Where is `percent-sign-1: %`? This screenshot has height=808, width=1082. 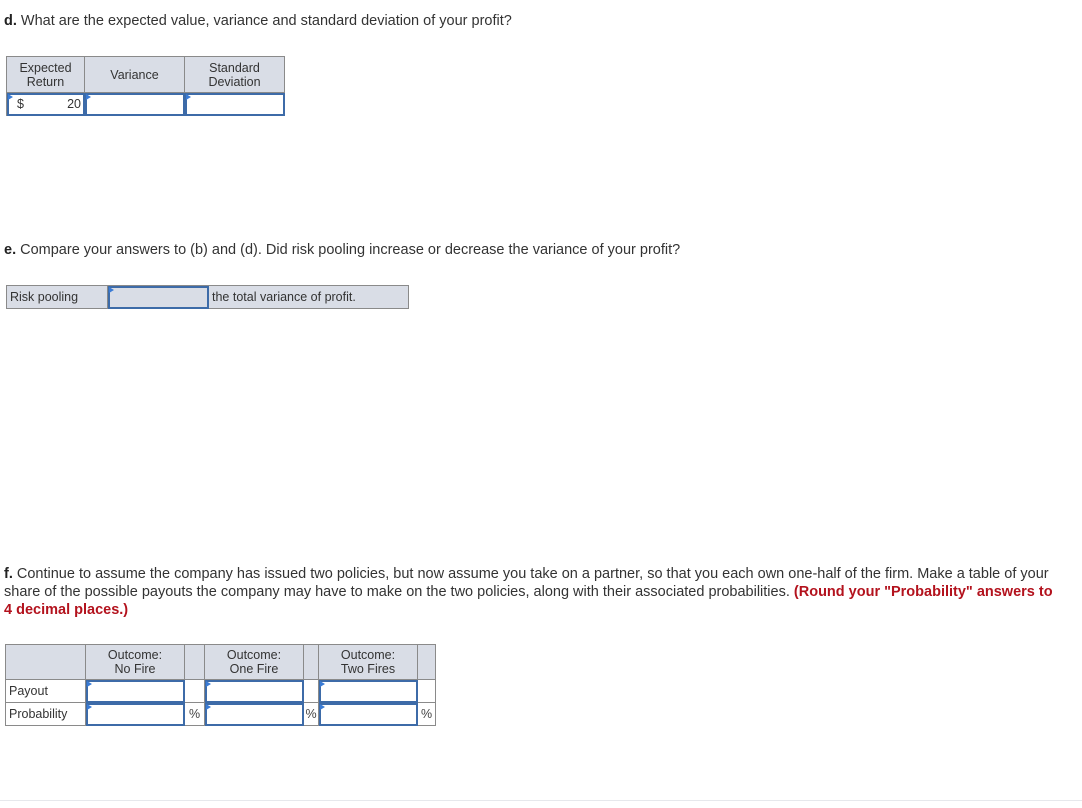
percent-sign-1: % is located at coordinates (194, 714).